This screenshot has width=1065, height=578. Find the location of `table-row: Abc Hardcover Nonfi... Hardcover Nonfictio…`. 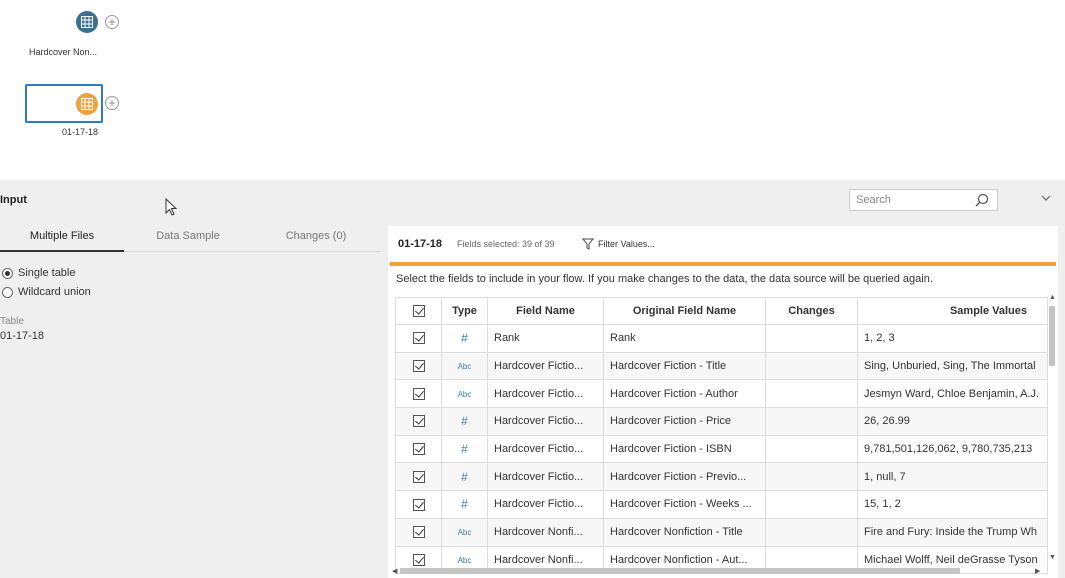

table-row: Abc Hardcover Nonfi... Hardcover Nonfictio… is located at coordinates (721, 532).